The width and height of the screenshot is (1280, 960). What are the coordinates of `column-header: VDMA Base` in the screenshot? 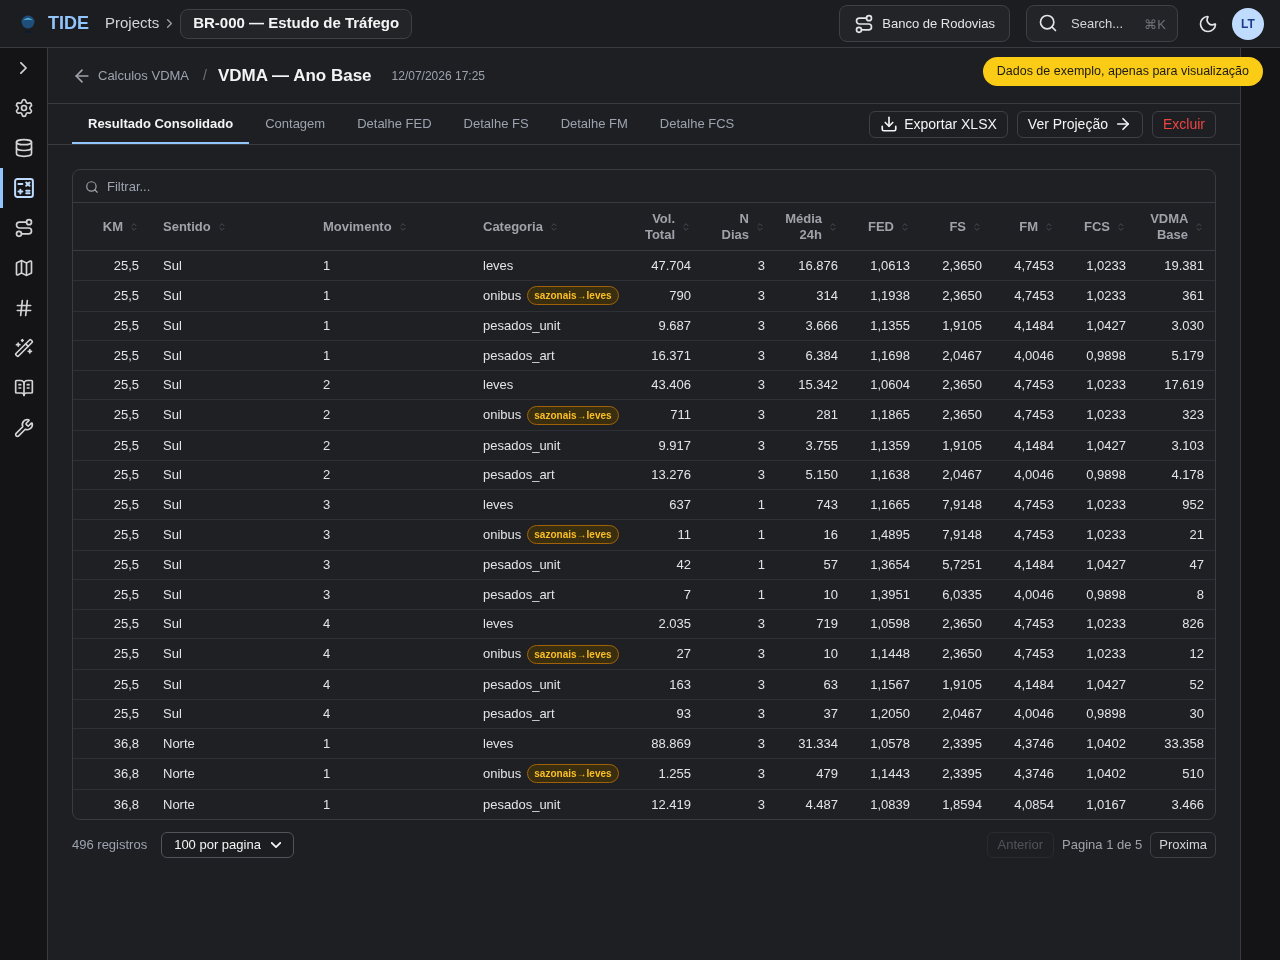 It's located at (1169, 226).